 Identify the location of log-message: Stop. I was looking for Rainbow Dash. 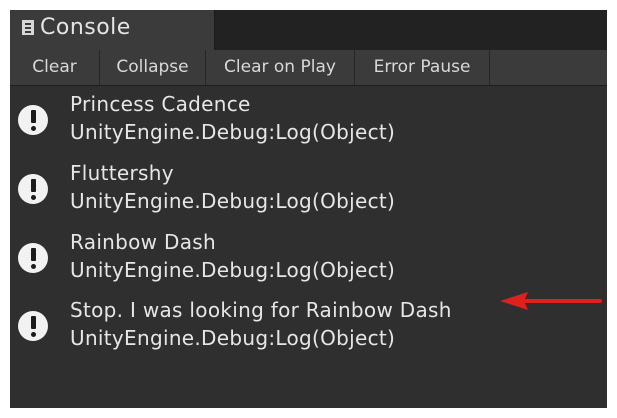
(261, 310).